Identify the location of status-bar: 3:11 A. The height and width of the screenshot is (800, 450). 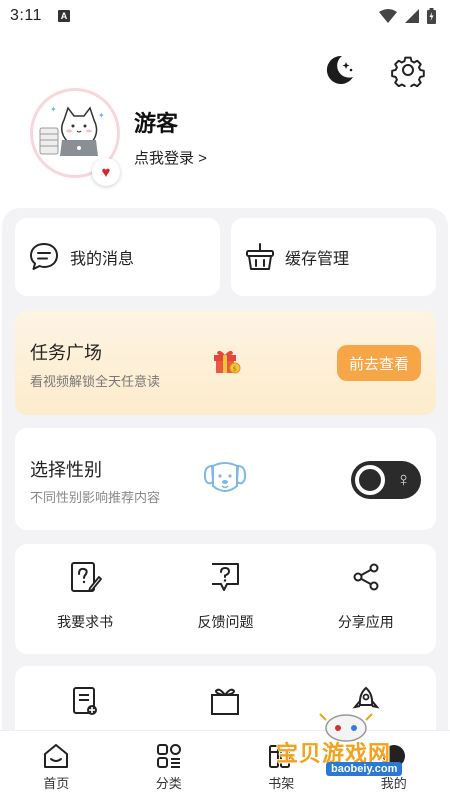
(225, 16).